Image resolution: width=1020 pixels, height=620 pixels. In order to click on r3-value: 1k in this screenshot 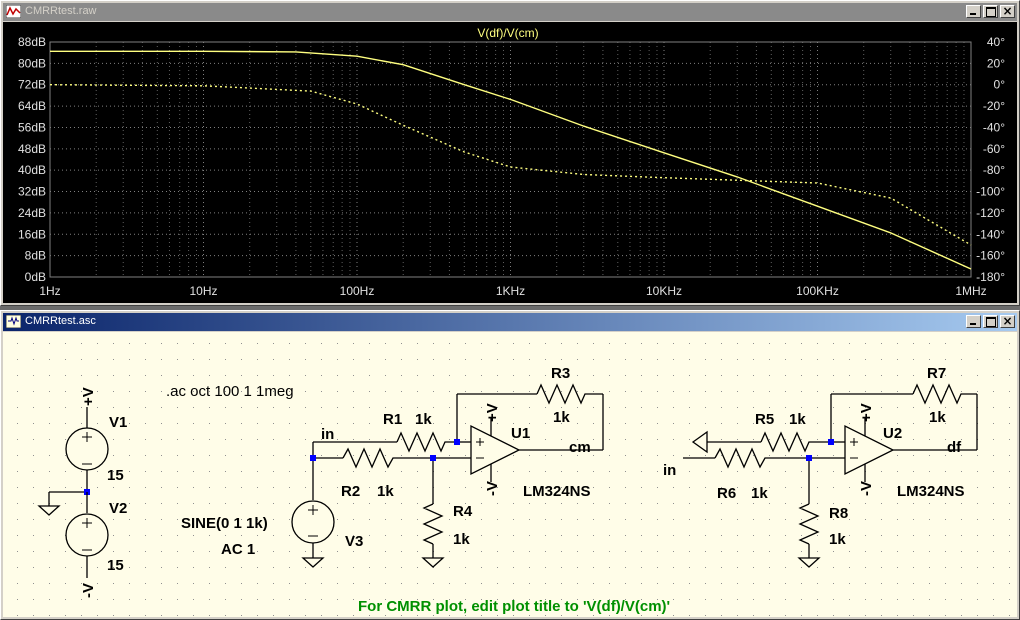, I will do `click(561, 417)`.